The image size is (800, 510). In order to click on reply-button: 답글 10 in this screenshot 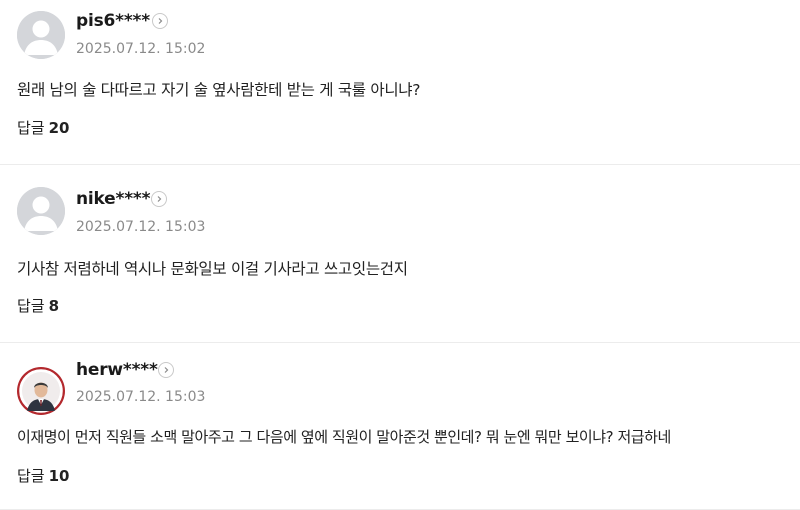, I will do `click(43, 475)`.